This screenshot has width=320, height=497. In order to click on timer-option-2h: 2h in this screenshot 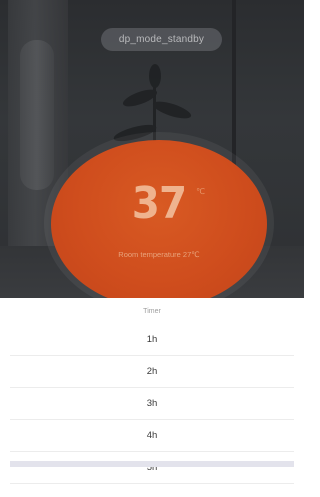, I will do `click(152, 372)`.